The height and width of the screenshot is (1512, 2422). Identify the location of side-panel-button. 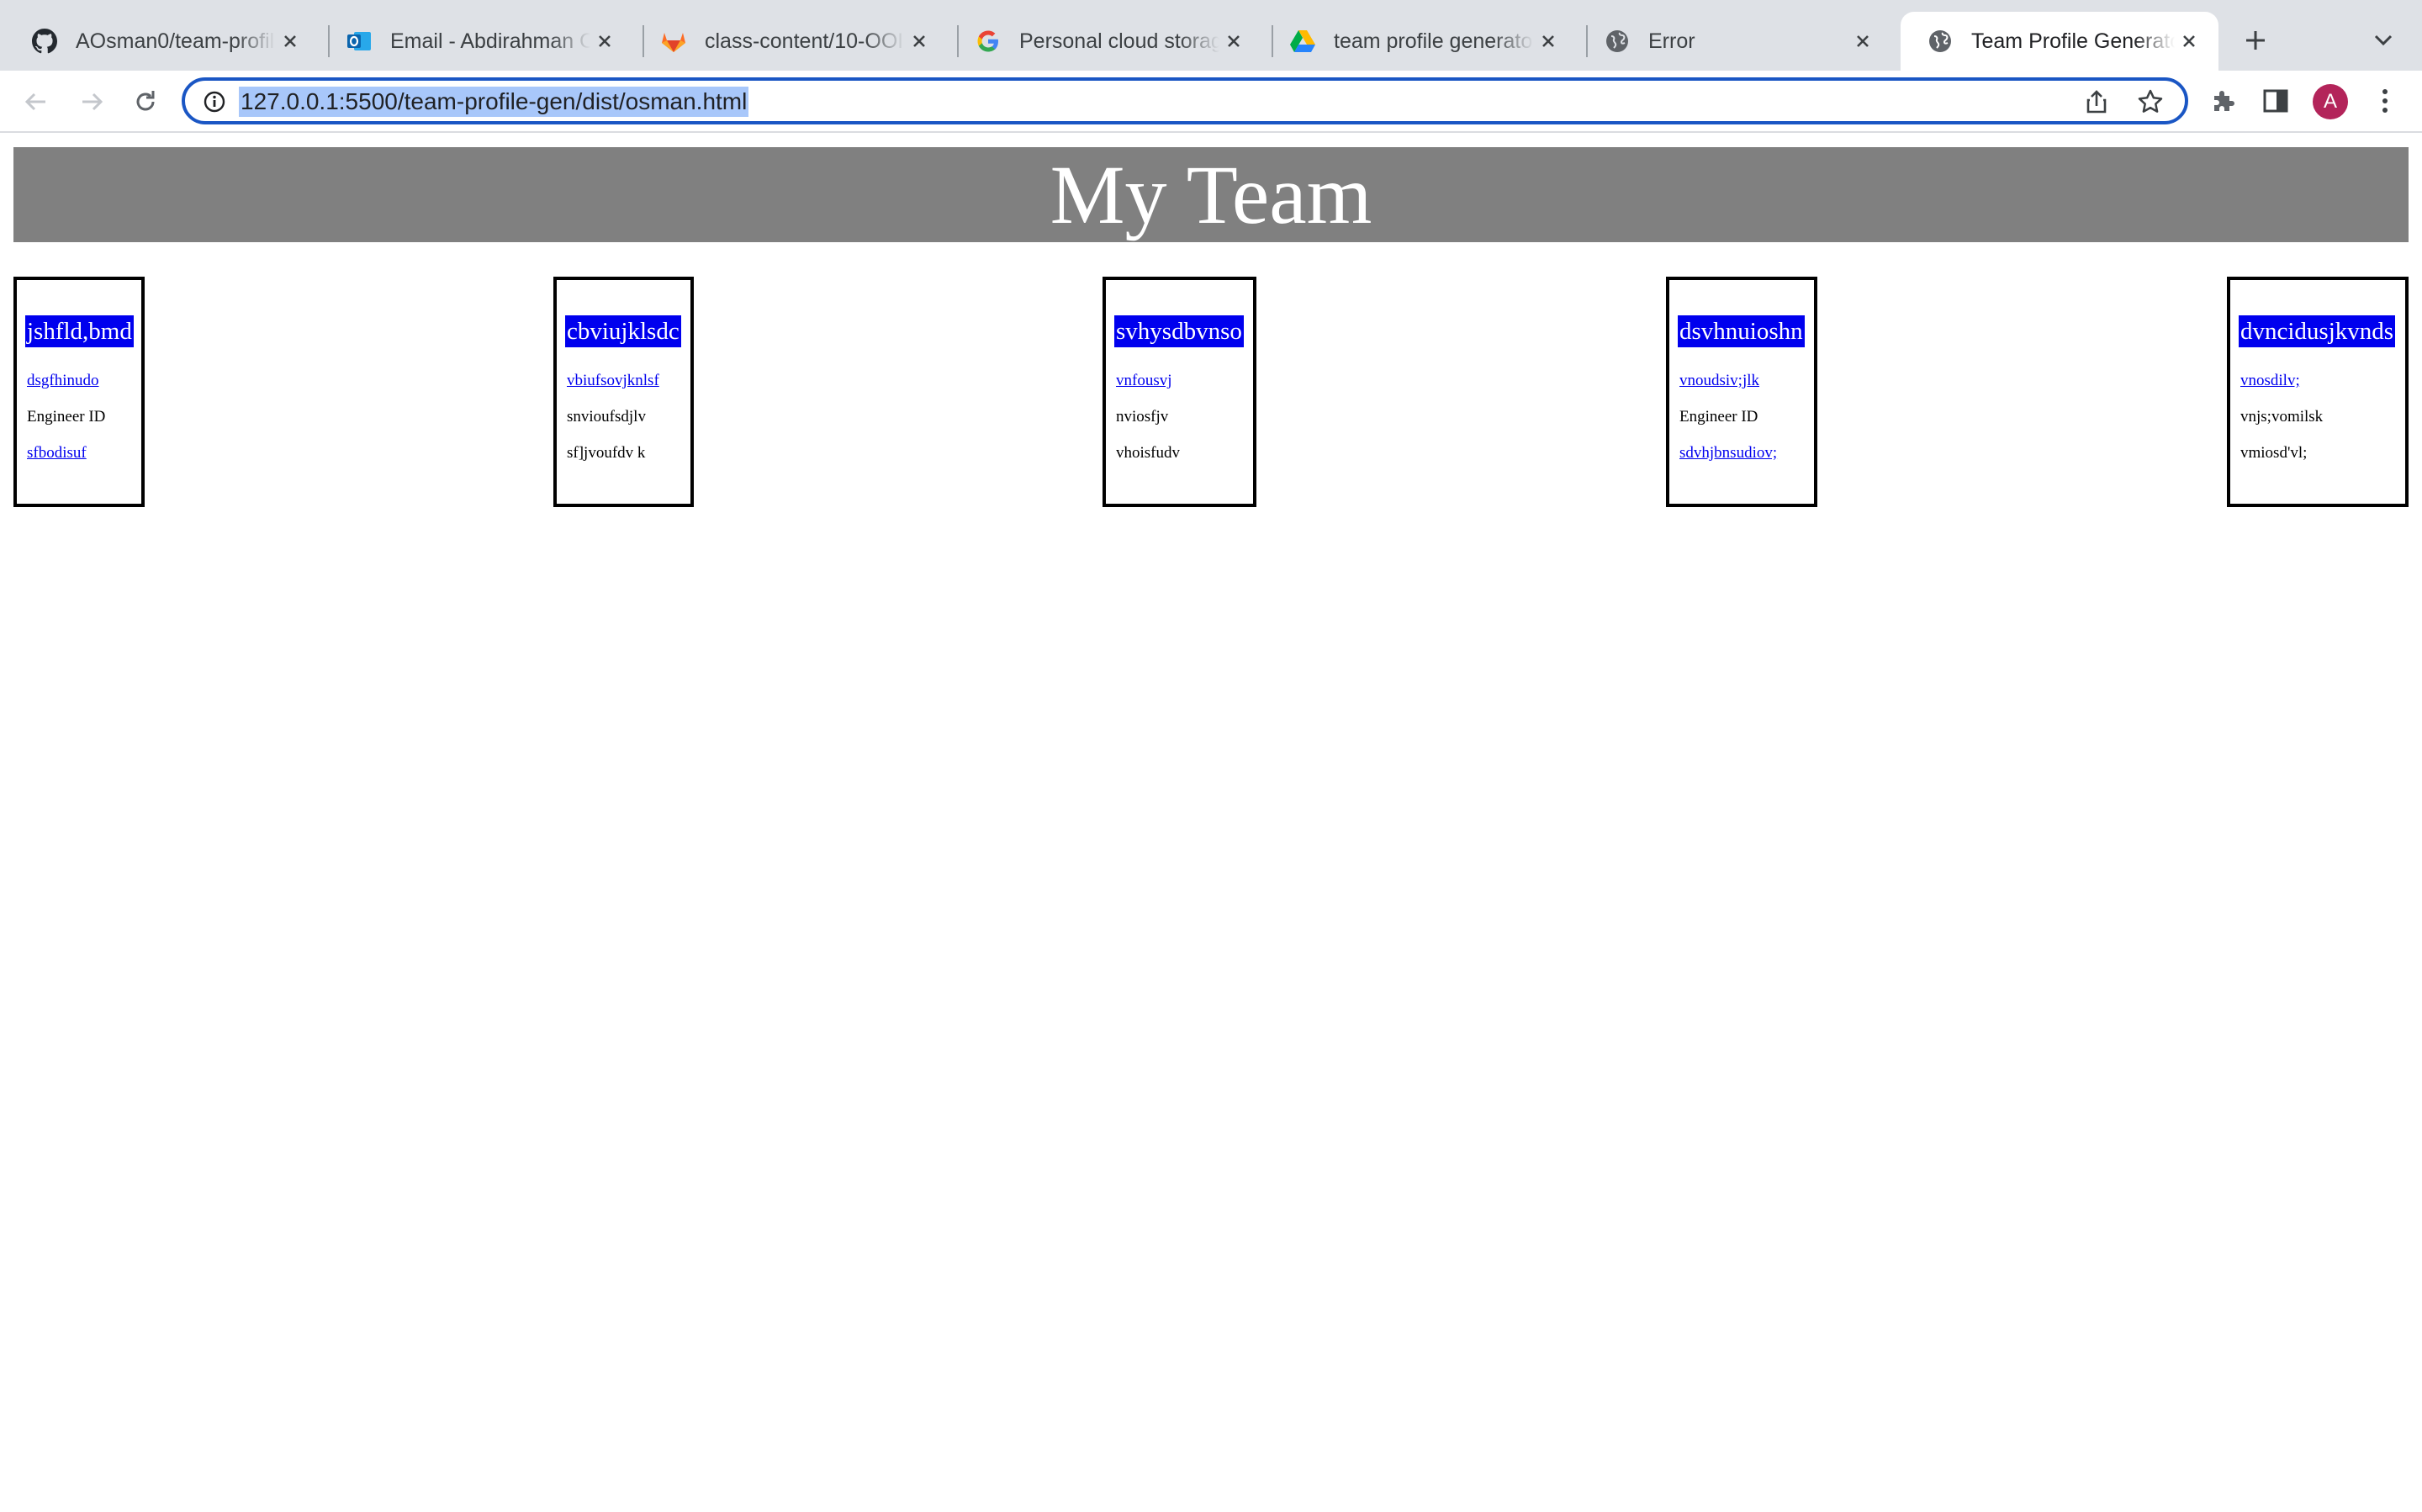
(2275, 100).